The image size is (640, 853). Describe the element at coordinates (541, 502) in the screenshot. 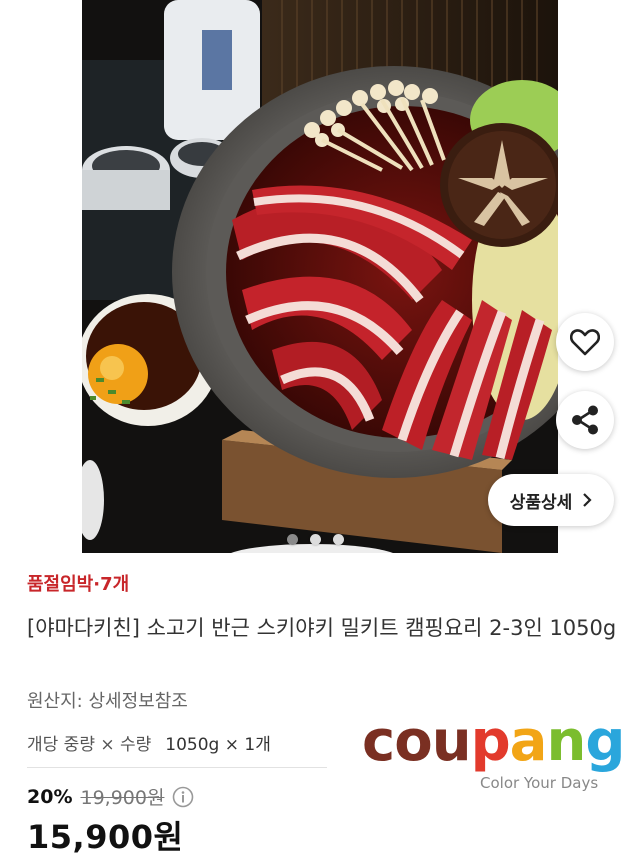

I see `product-detail-label: 상품상세` at that location.